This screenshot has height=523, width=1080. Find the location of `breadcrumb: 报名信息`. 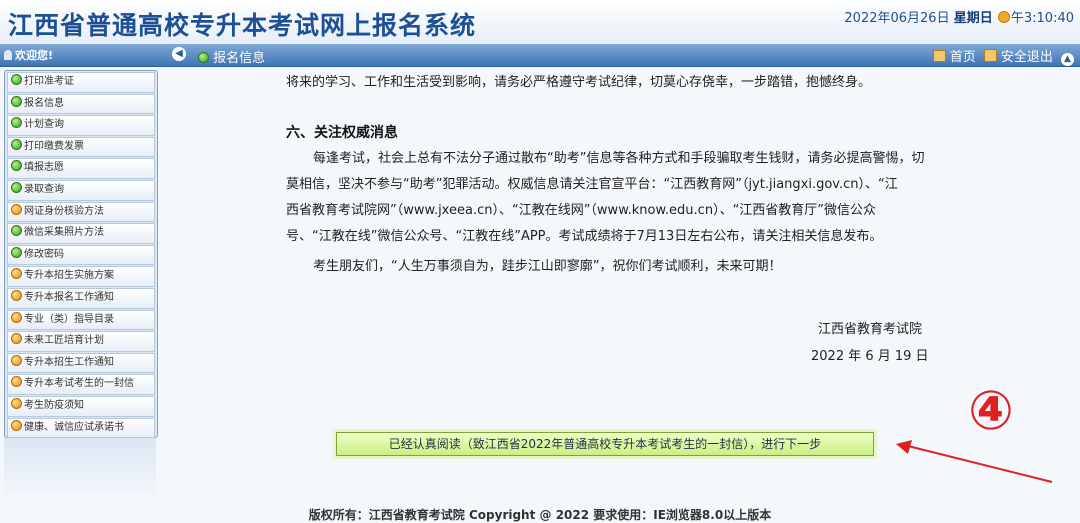

breadcrumb: 报名信息 is located at coordinates (231, 56).